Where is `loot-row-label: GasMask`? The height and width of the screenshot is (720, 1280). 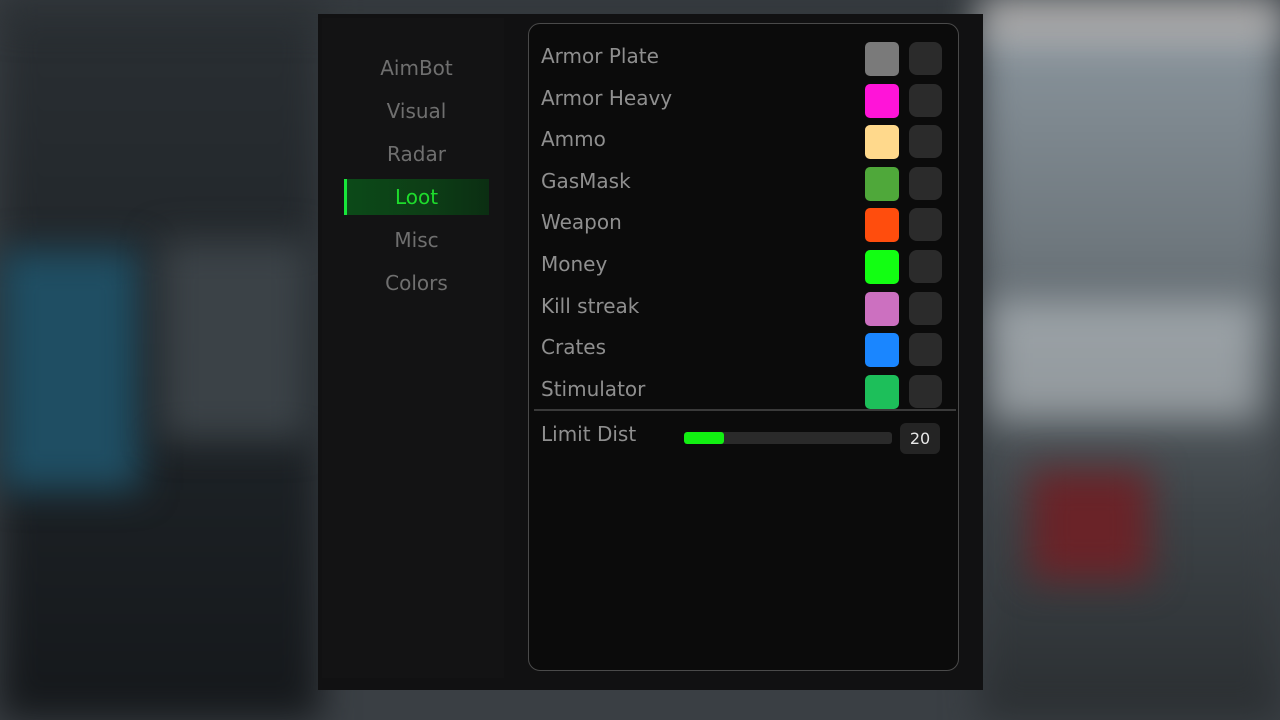 loot-row-label: GasMask is located at coordinates (586, 181).